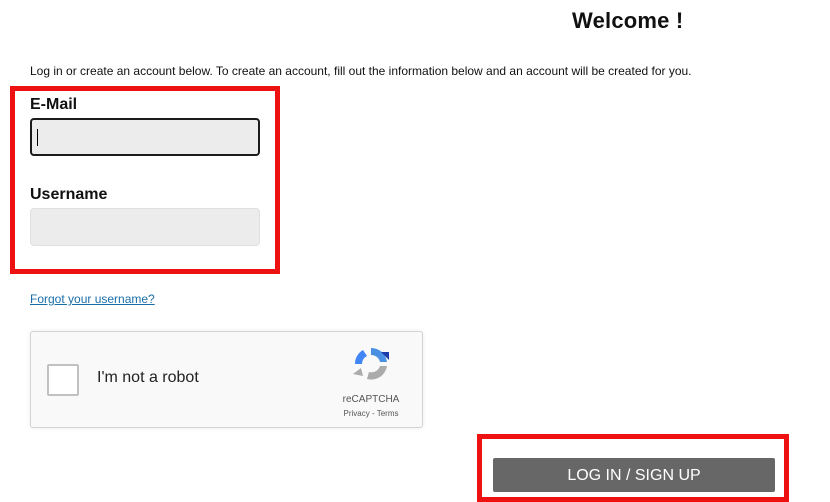 Image resolution: width=830 pixels, height=502 pixels. What do you see at coordinates (54, 104) in the screenshot?
I see `email-label: E-Mail` at bounding box center [54, 104].